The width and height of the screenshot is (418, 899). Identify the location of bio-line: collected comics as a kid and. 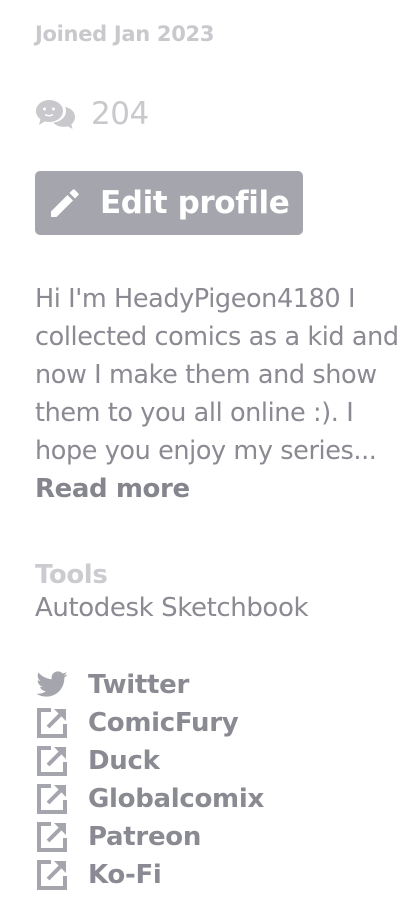
(217, 337).